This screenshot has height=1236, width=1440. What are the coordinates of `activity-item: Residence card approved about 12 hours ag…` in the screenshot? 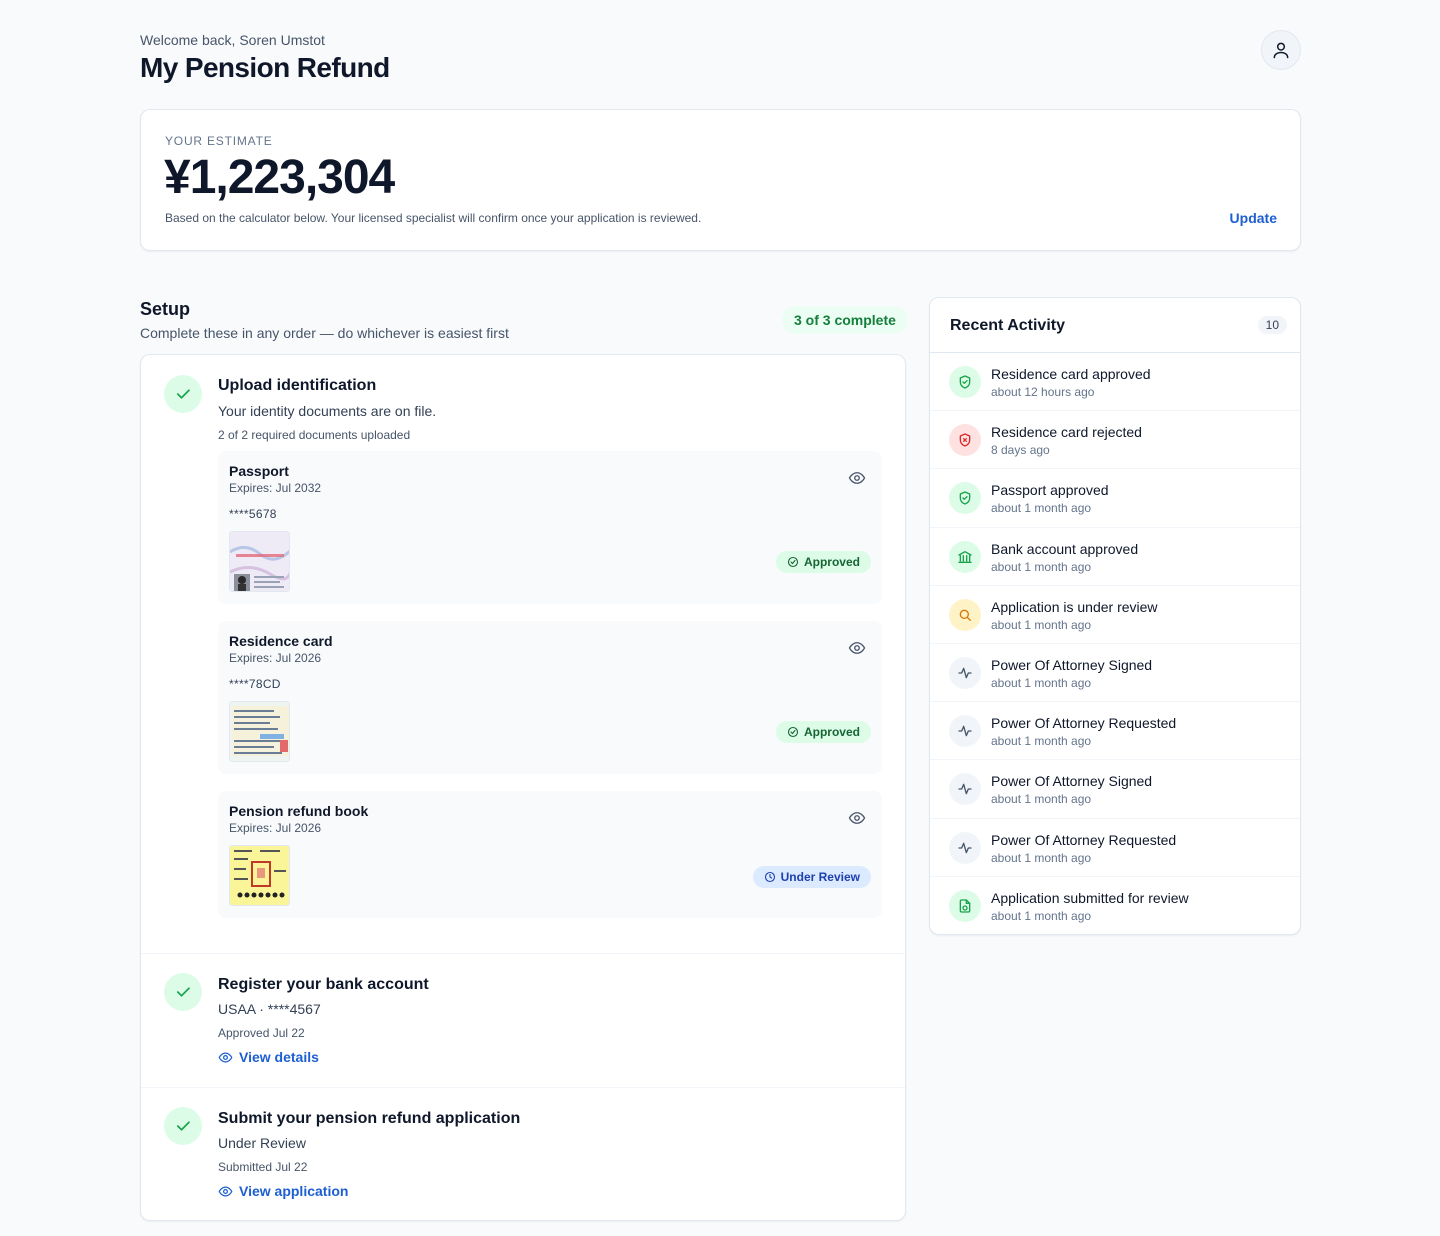 It's located at (1115, 382).